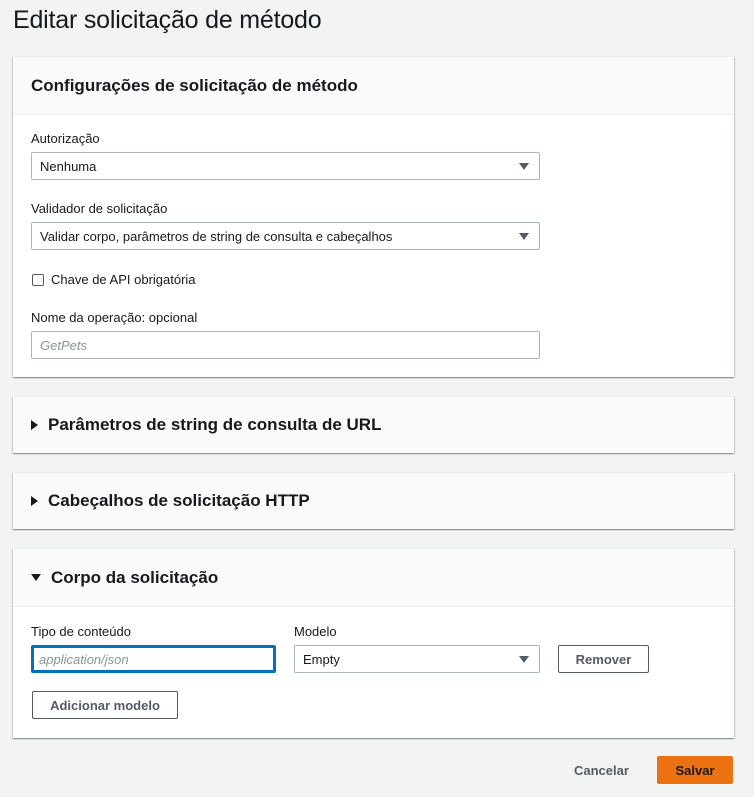  What do you see at coordinates (321, 659) in the screenshot?
I see `model-value: Empty` at bounding box center [321, 659].